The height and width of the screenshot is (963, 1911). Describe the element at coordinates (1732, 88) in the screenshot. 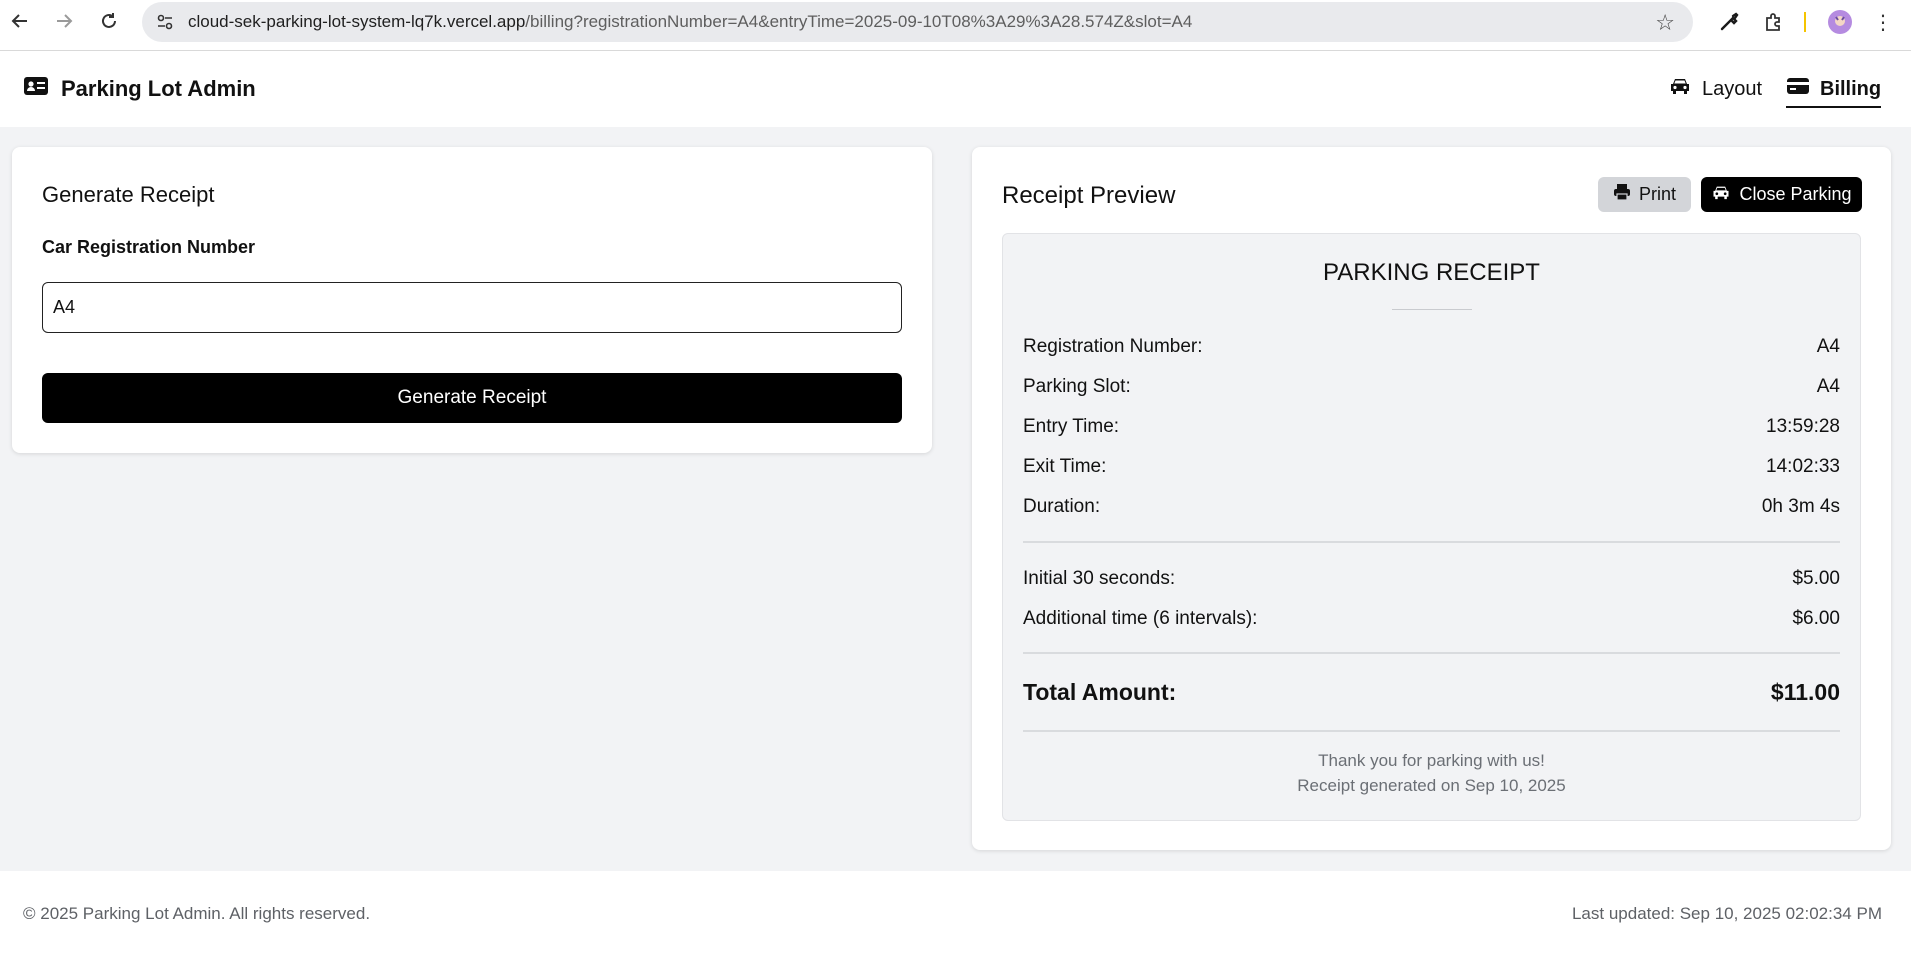

I see `nav-layout-label: Layout` at that location.